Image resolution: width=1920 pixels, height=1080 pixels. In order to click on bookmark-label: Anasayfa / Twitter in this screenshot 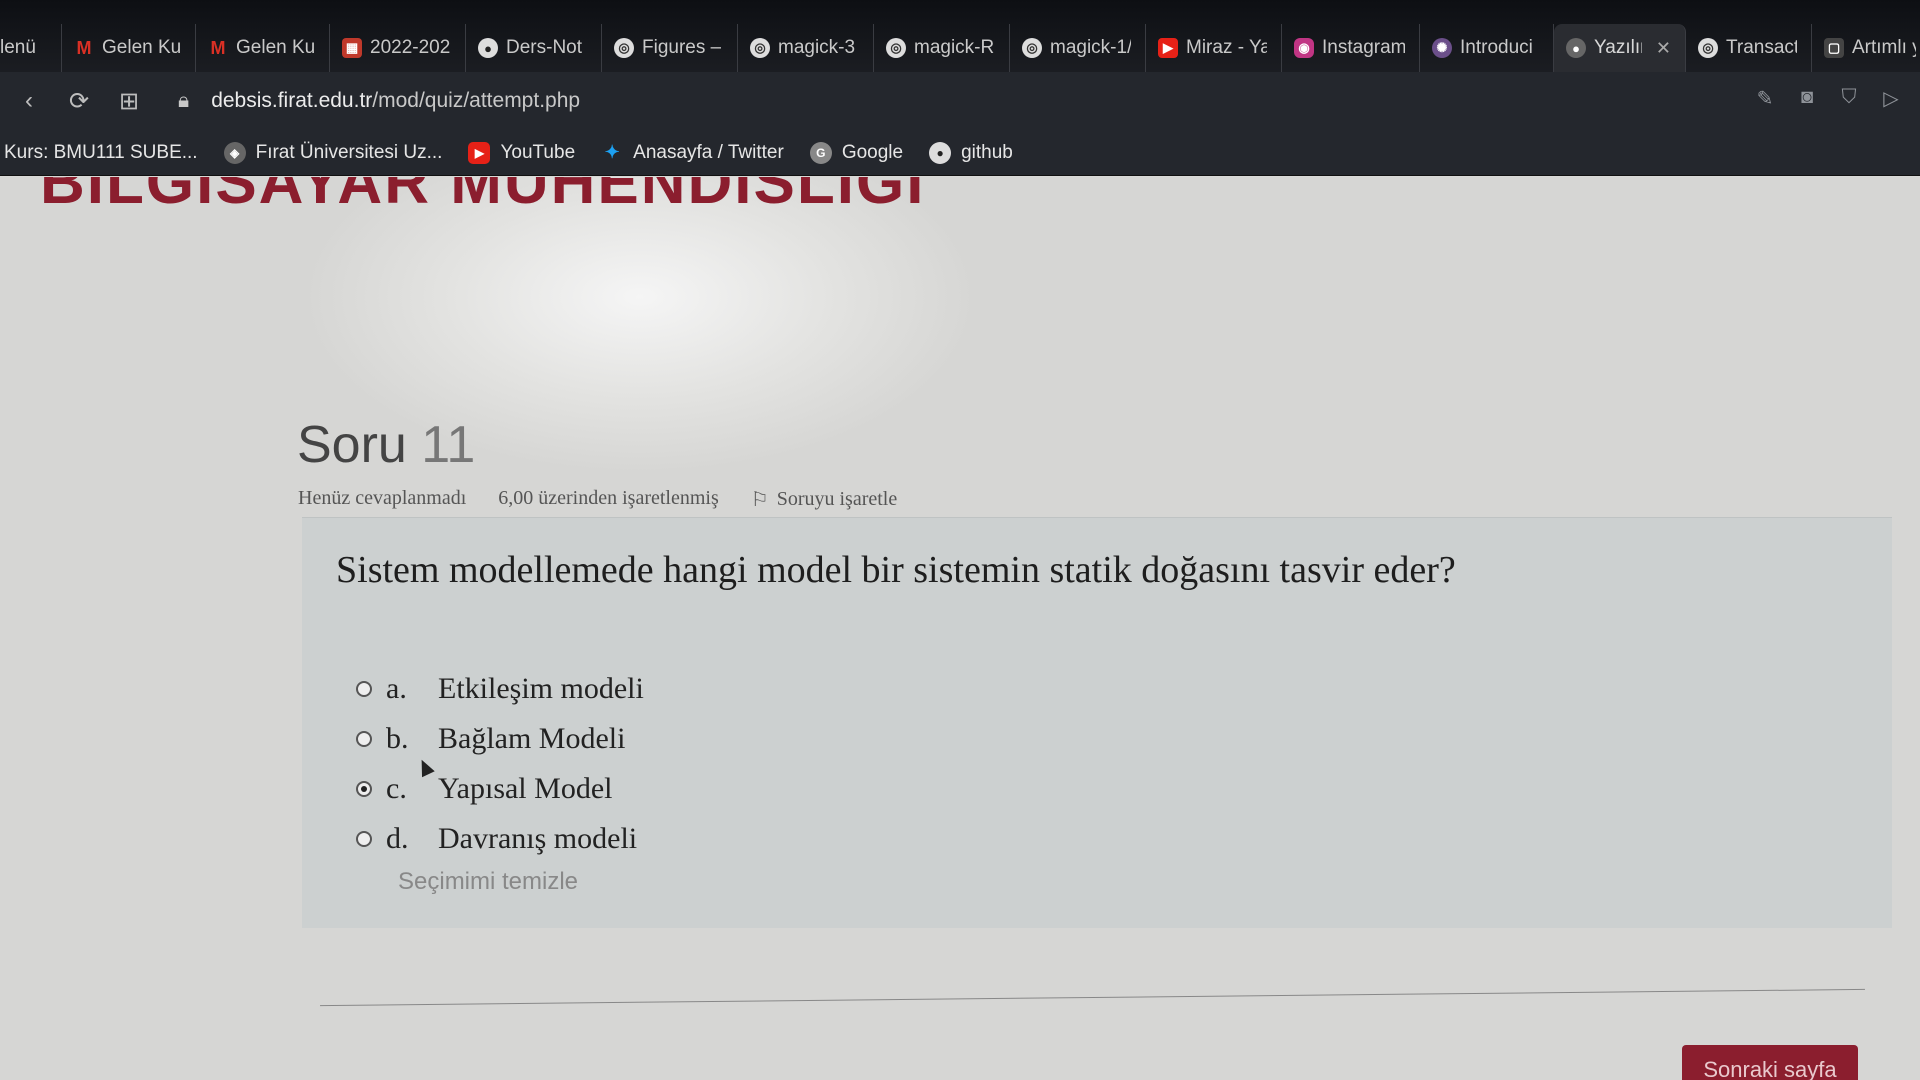, I will do `click(708, 152)`.